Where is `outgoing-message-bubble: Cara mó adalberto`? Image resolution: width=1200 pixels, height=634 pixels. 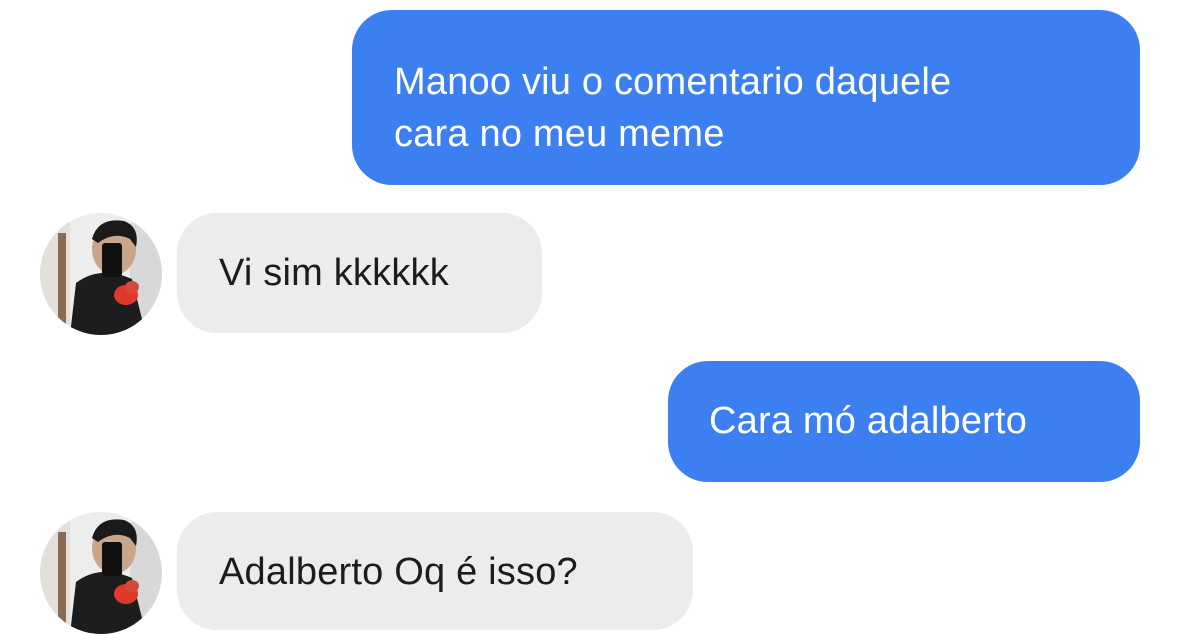
outgoing-message-bubble: Cara mó adalberto is located at coordinates (904, 421).